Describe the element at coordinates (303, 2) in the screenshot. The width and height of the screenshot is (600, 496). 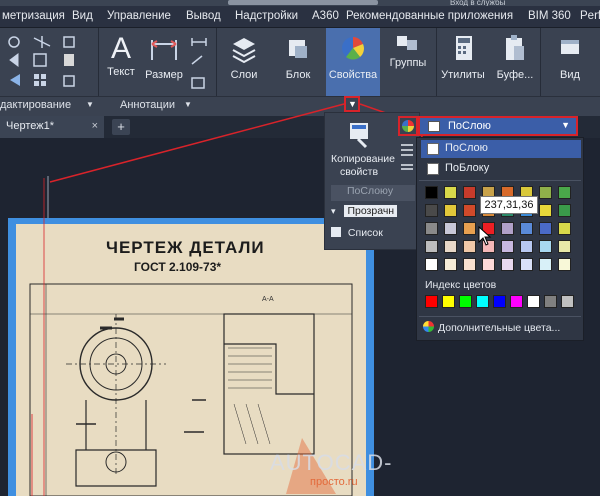
I see `title-blurred` at that location.